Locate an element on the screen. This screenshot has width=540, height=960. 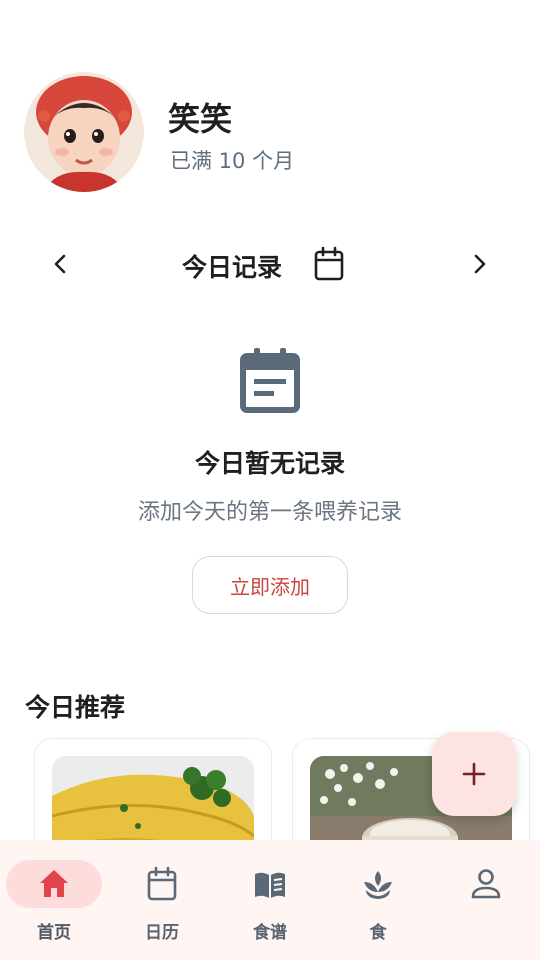
bottom-navigation: 首页 日历 食谱 食 is located at coordinates (270, 900).